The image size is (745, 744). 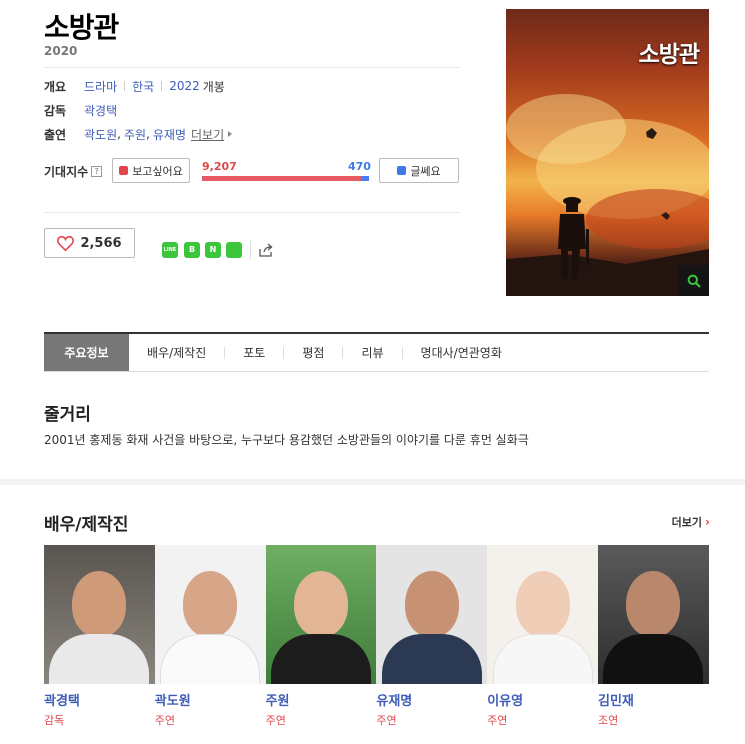 I want to click on cast-row: 출연 곽도원, 주원, 유재명 더보기, so click(x=138, y=134).